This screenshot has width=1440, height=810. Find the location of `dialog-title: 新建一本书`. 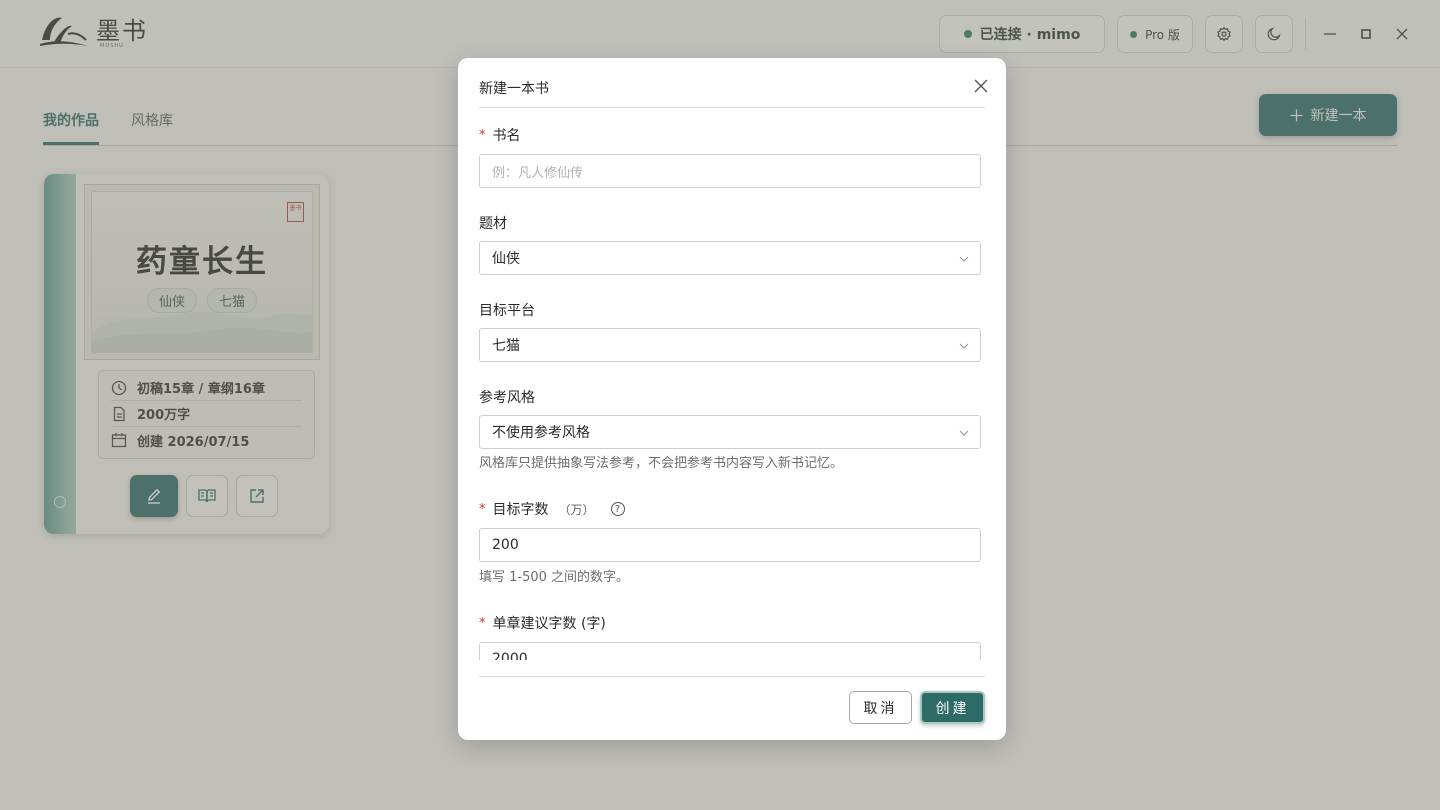

dialog-title: 新建一本书 is located at coordinates (514, 89).